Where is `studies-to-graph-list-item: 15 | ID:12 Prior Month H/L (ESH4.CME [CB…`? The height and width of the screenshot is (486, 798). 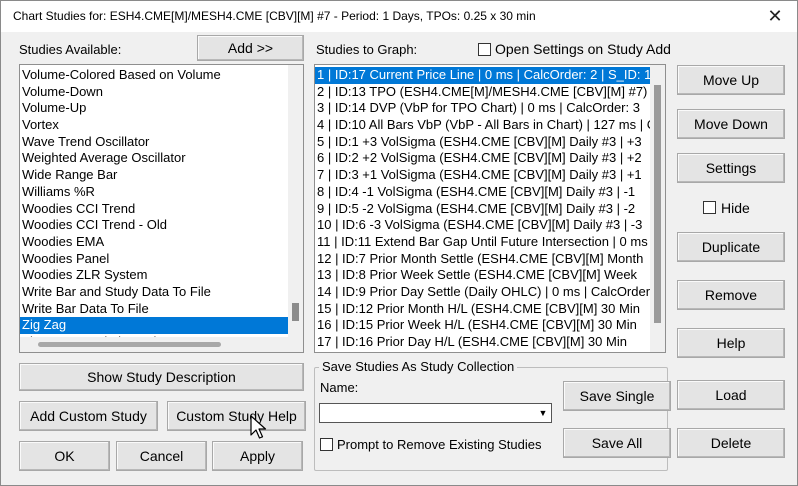
studies-to-graph-list-item: 15 | ID:12 Prior Month H/L (ESH4.CME [CB… is located at coordinates (483, 309).